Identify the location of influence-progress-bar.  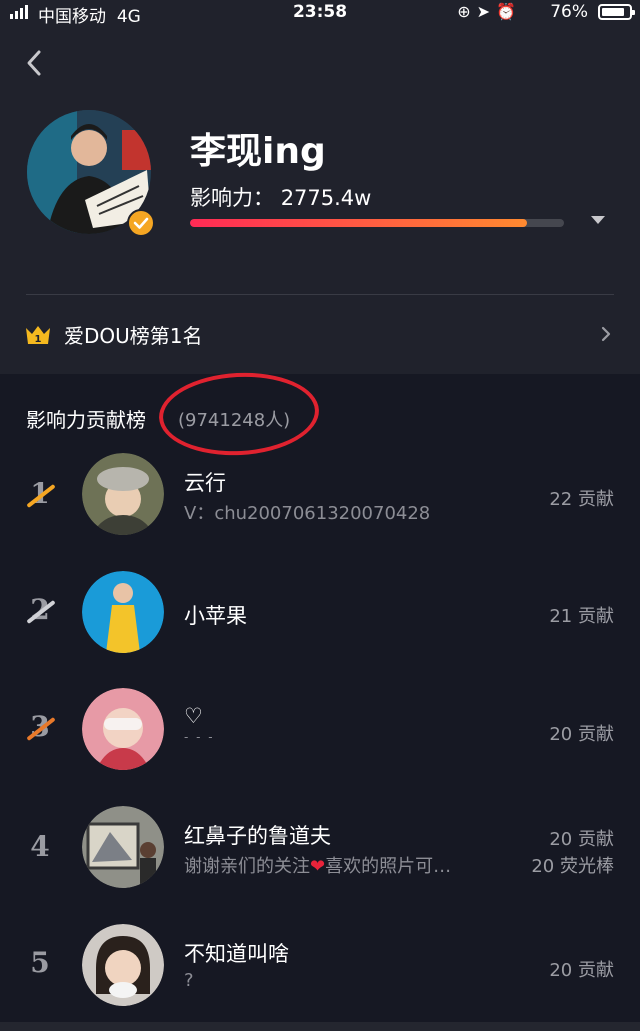
(377, 223).